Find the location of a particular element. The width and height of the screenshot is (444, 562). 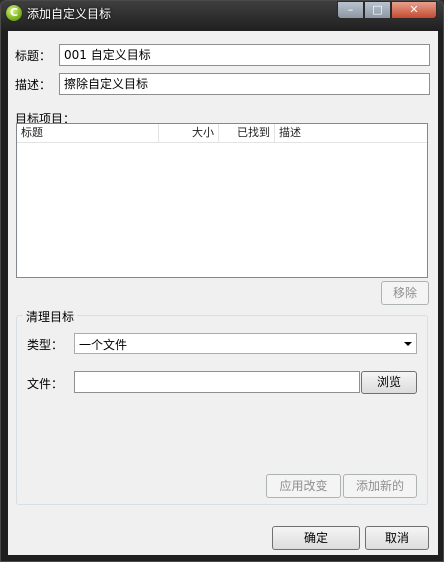

list-header: 标题 大小 已找到 描述 is located at coordinates (222, 133).